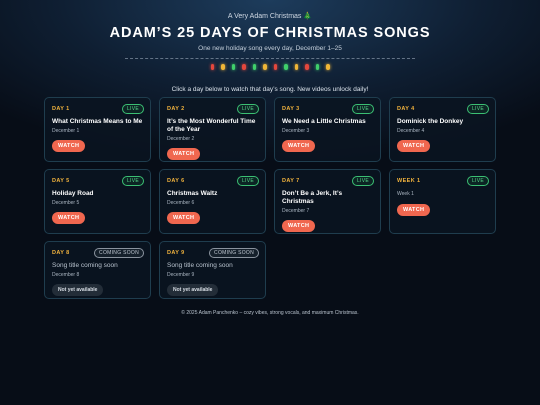 The height and width of the screenshot is (405, 540). Describe the element at coordinates (176, 109) in the screenshot. I see `day-label: DAY 2` at that location.